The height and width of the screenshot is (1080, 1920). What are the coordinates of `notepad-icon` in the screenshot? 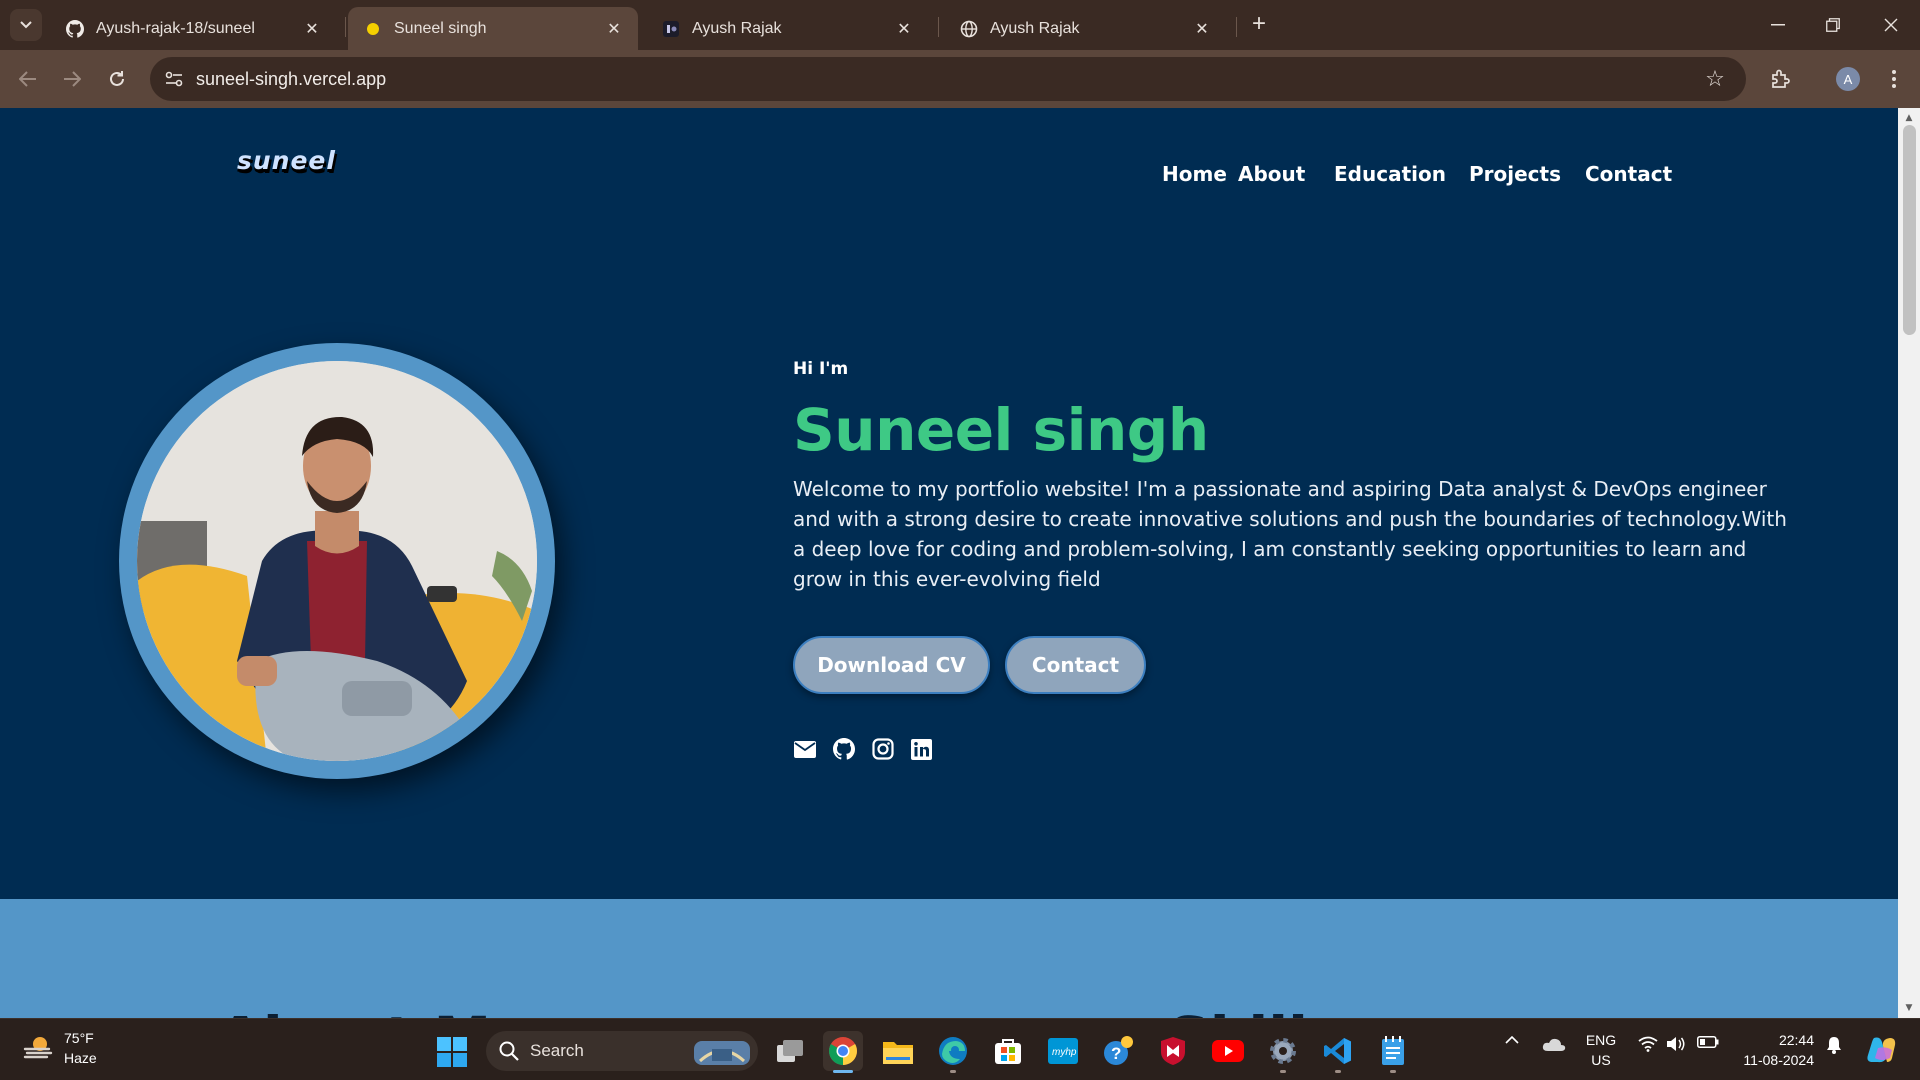 It's located at (1393, 1051).